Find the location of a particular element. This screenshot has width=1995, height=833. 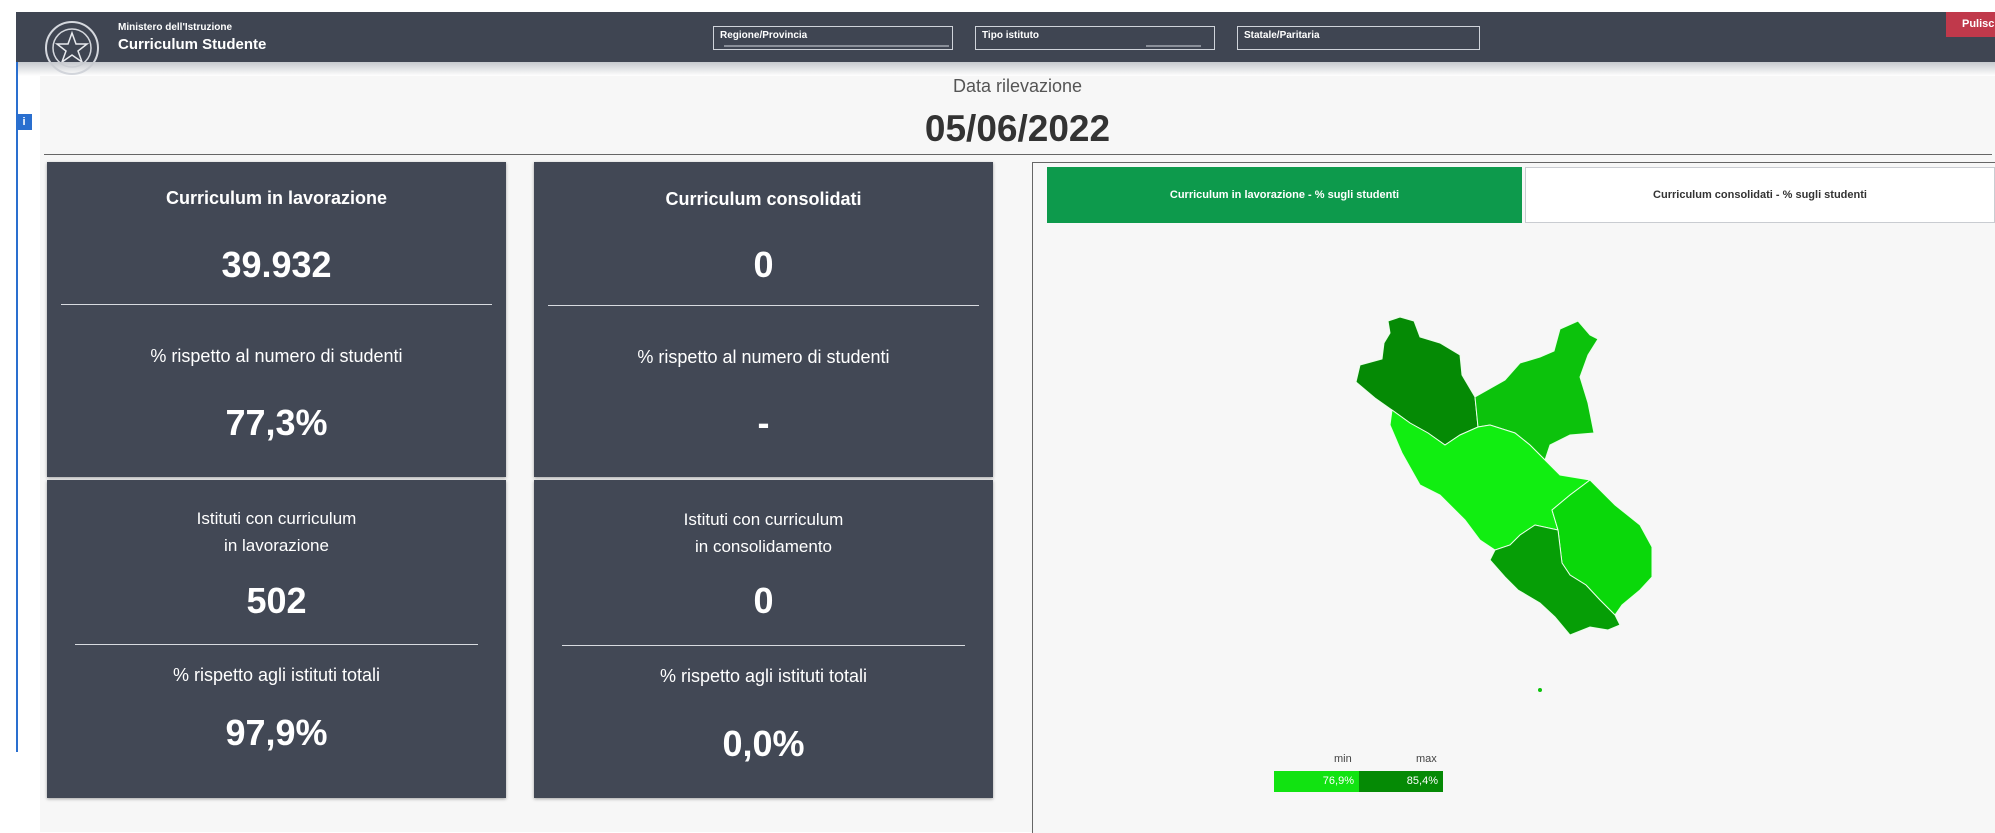

legend-max-swatch: 85,4% is located at coordinates (1401, 781).